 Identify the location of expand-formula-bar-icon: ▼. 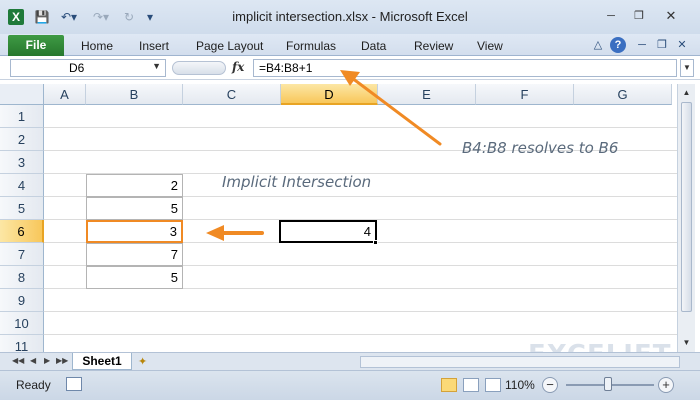
(687, 68).